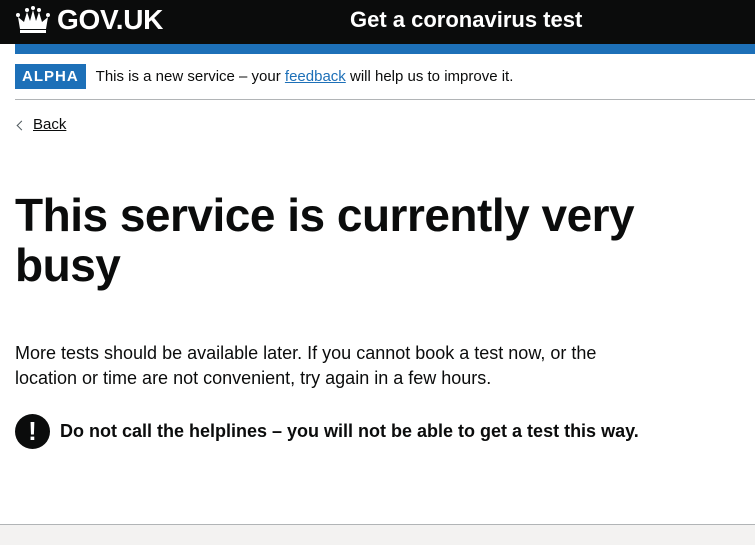  Describe the element at coordinates (110, 19) in the screenshot. I see `logo-text: GOV.UK` at that location.